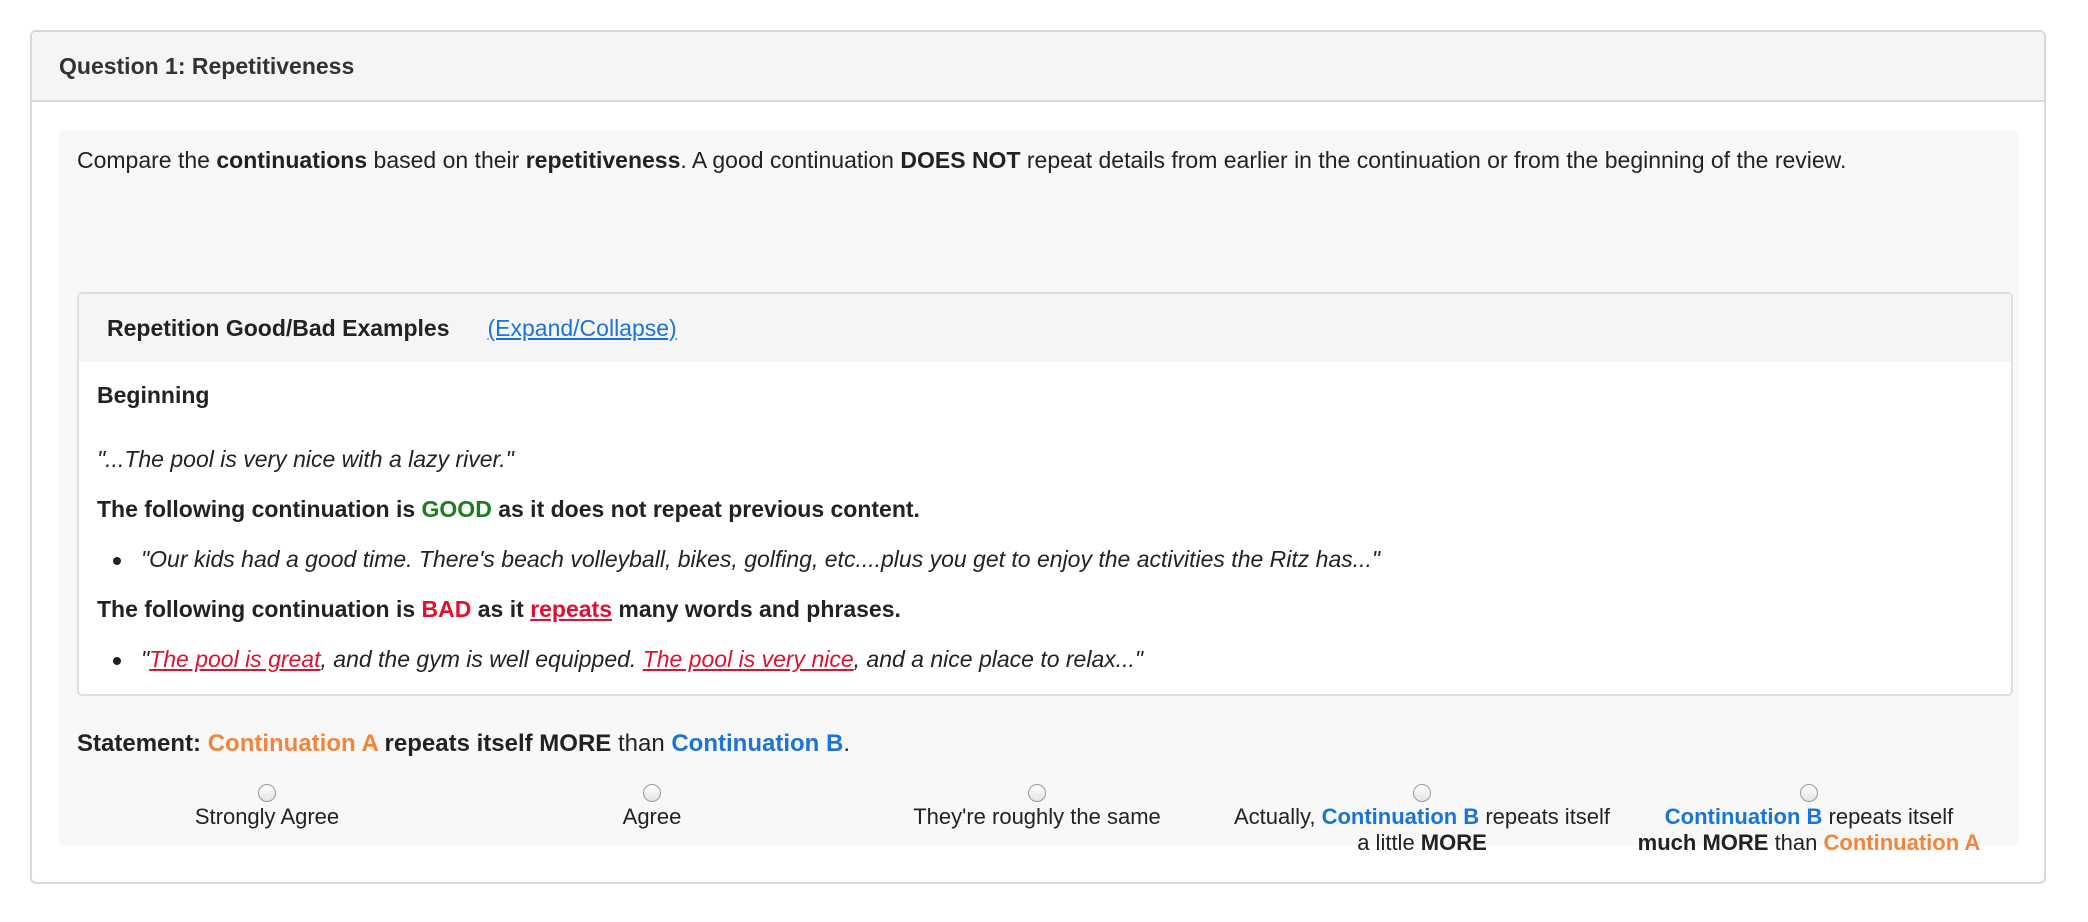 This screenshot has height=922, width=2088. Describe the element at coordinates (259, 509) in the screenshot. I see `good-explanation-text: The following continuation is` at that location.